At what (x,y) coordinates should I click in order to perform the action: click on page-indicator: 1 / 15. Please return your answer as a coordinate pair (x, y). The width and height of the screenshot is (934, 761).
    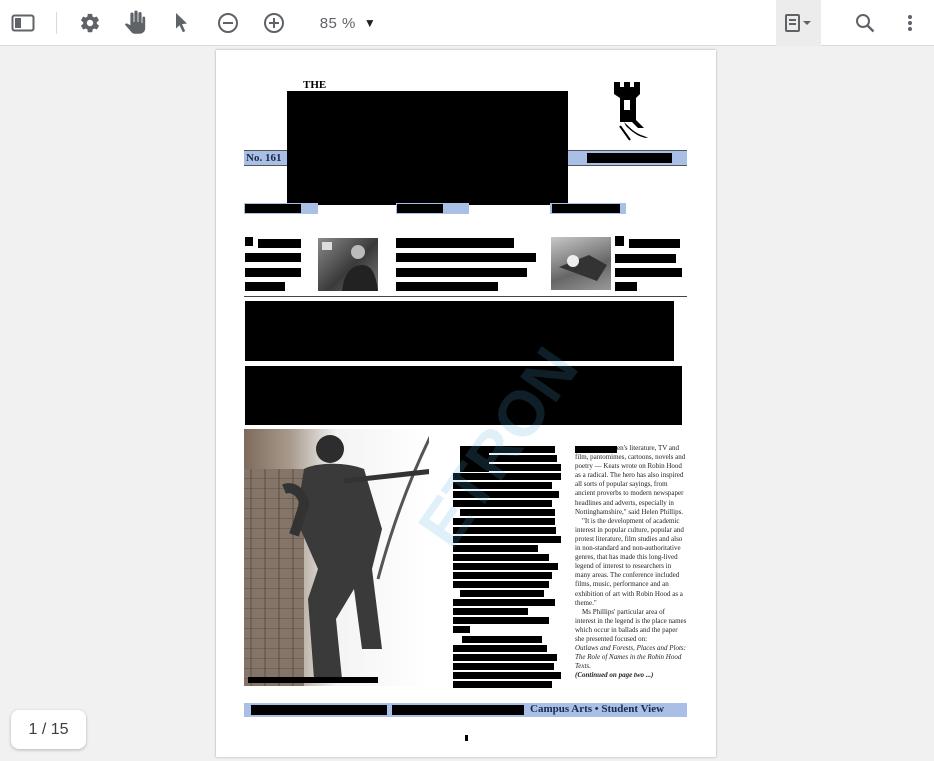
    Looking at the image, I should click on (48, 729).